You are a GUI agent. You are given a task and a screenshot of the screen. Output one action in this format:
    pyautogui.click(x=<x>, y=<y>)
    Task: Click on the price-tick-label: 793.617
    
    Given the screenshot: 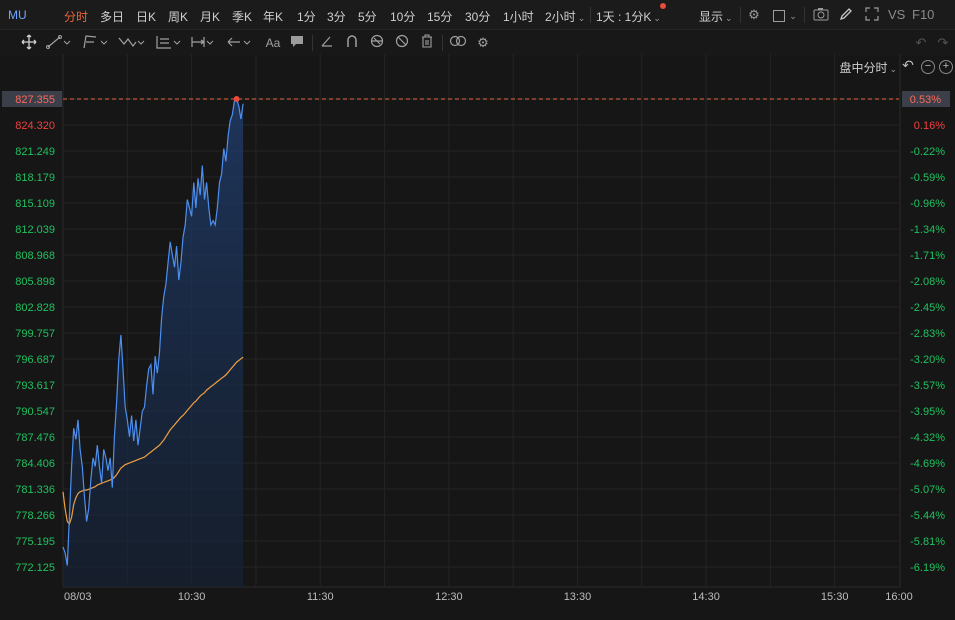 What is the action you would take?
    pyautogui.click(x=35, y=386)
    